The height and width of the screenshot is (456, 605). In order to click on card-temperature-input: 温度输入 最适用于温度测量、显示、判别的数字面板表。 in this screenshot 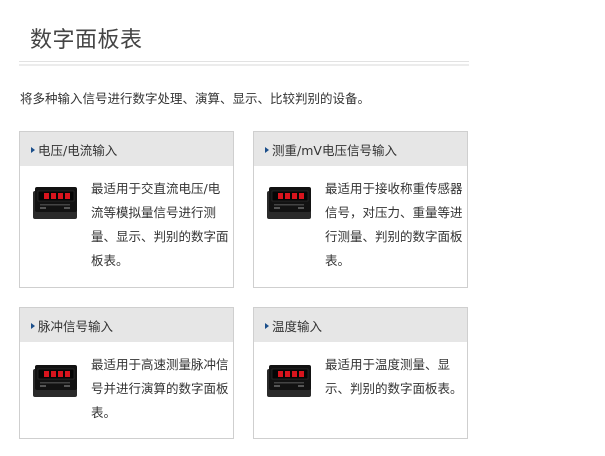, I will do `click(360, 373)`.